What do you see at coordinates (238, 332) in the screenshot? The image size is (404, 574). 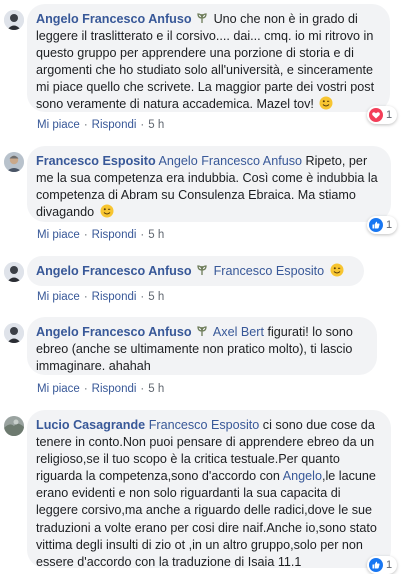 I see `mention-link: Axel Bert` at bounding box center [238, 332].